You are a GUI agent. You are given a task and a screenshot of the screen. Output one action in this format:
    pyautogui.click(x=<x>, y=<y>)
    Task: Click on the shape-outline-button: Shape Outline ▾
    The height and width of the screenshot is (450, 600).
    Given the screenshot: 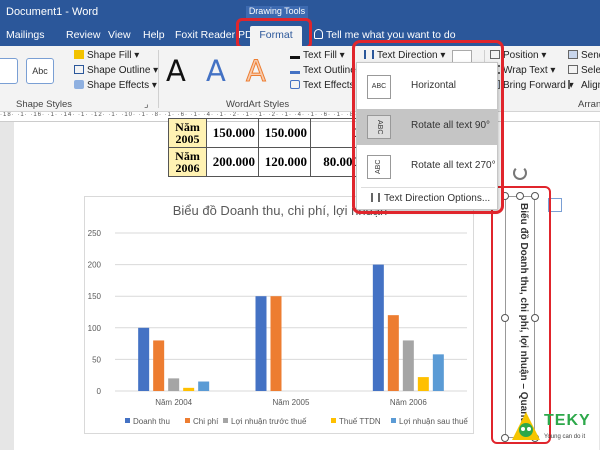 What is the action you would take?
    pyautogui.click(x=116, y=70)
    